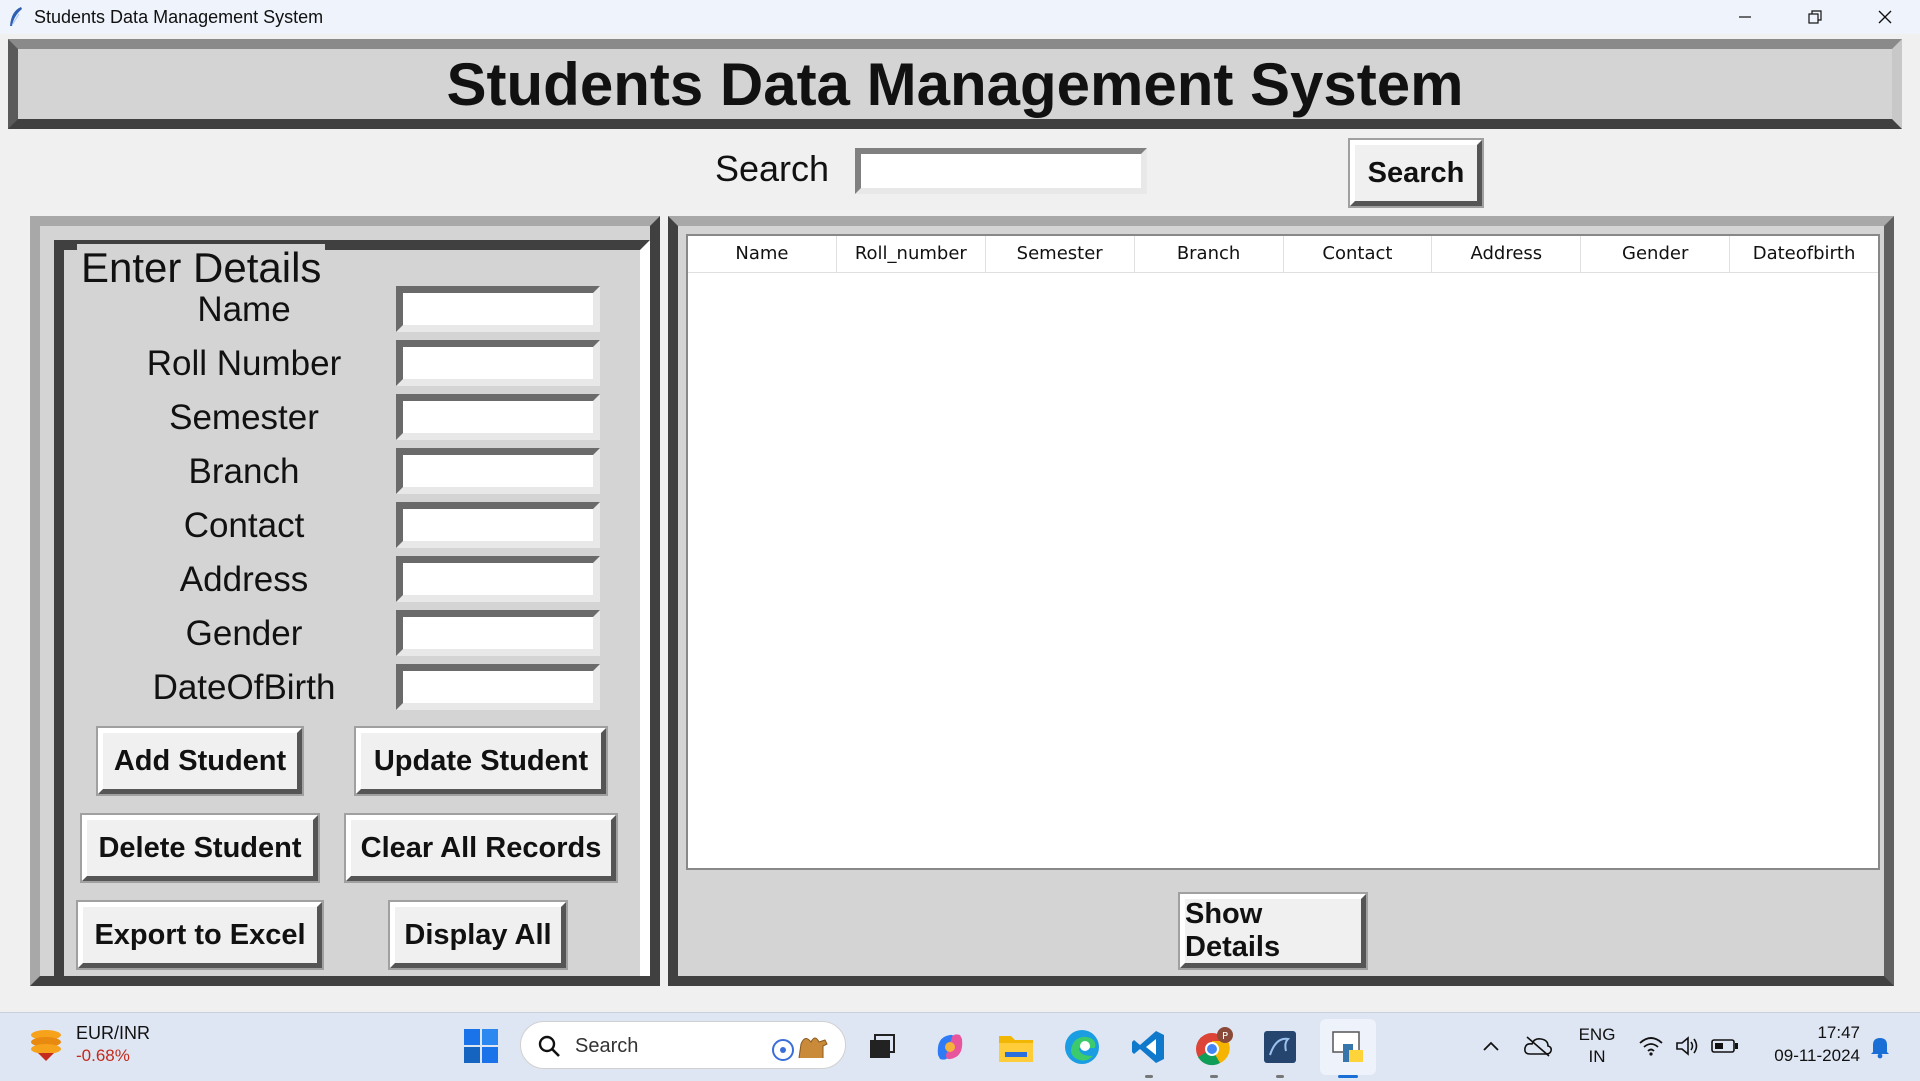  I want to click on address-input, so click(498, 579).